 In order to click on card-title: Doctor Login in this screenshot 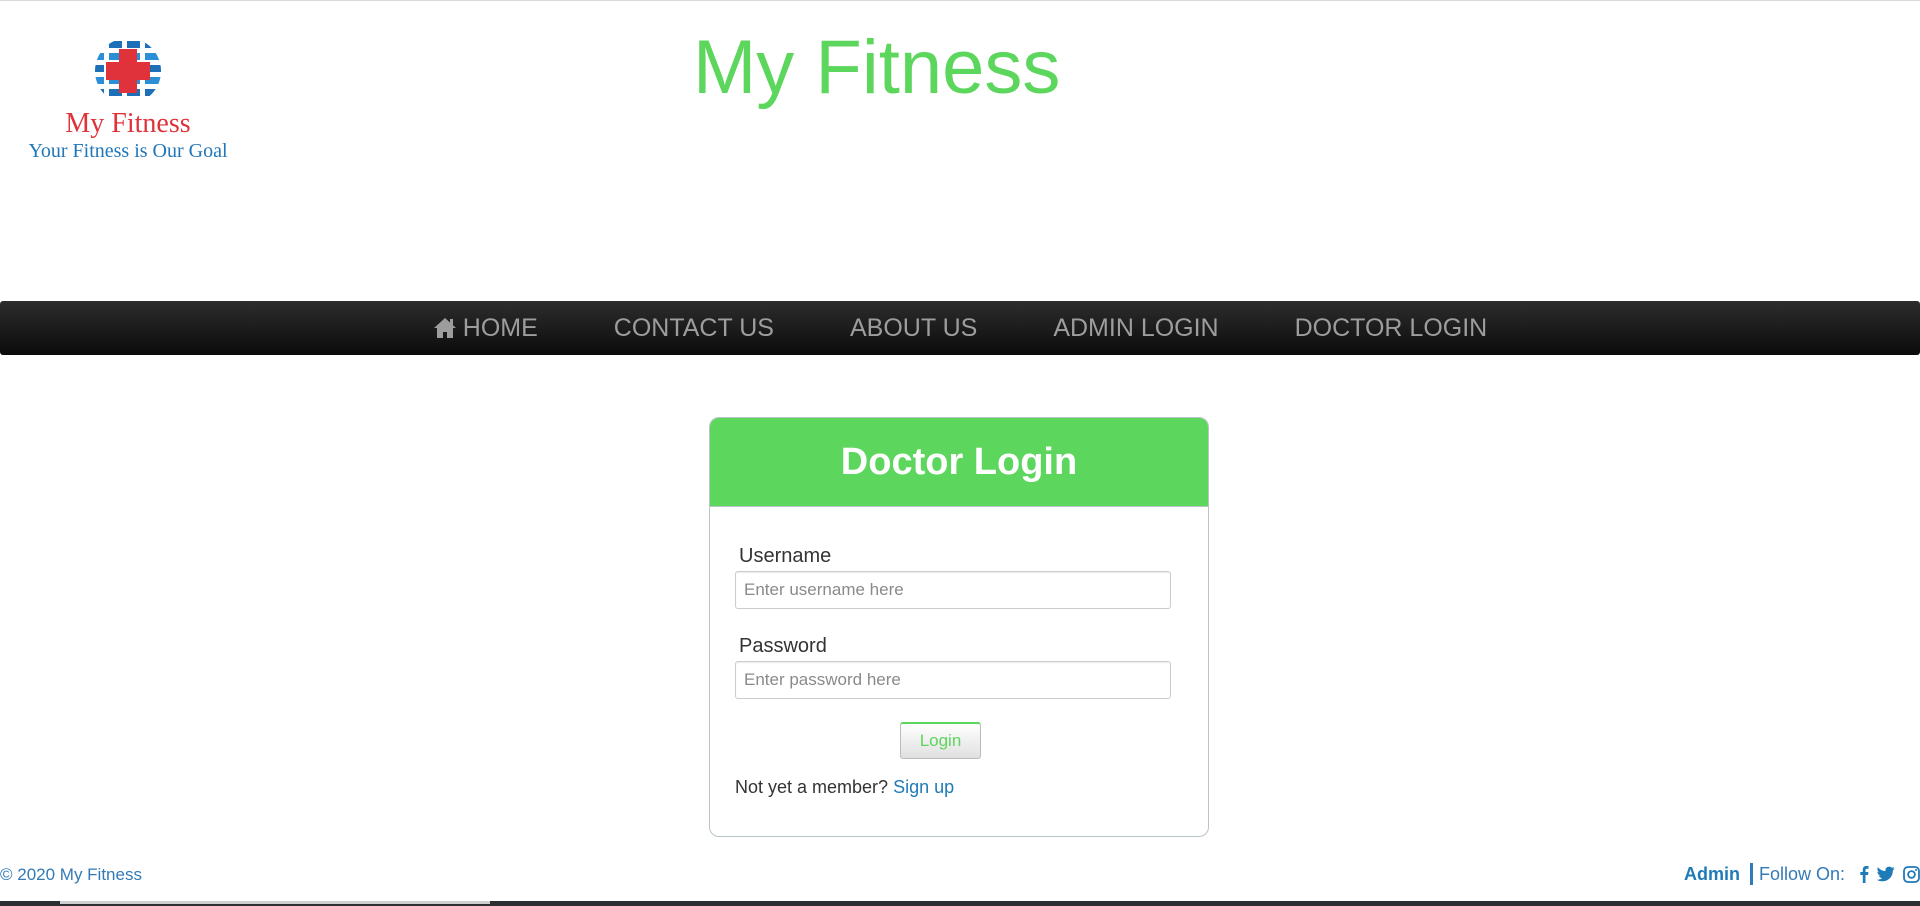, I will do `click(959, 462)`.